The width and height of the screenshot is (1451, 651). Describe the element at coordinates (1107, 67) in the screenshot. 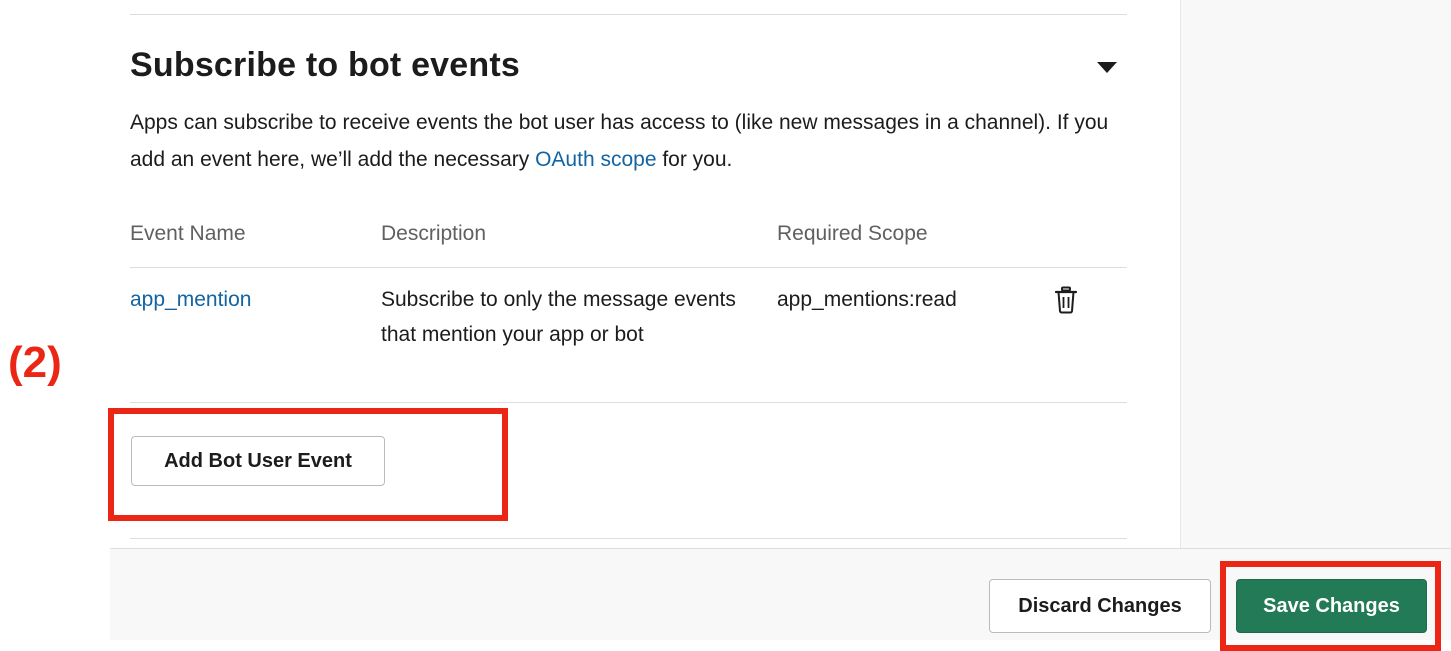

I see `caret-down-icon` at that location.